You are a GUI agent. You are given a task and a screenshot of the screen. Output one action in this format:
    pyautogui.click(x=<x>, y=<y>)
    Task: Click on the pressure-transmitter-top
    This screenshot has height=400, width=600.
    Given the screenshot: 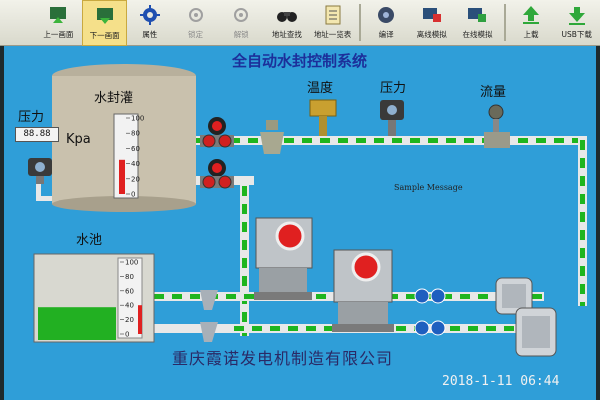 What is the action you would take?
    pyautogui.click(x=392, y=118)
    